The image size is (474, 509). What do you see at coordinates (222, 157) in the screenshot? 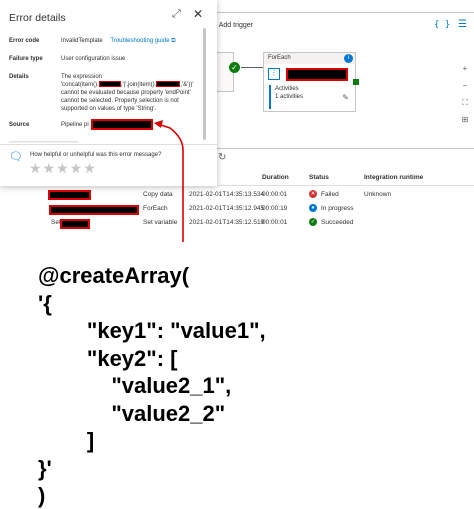
I see `refresh-icon: ↻` at bounding box center [222, 157].